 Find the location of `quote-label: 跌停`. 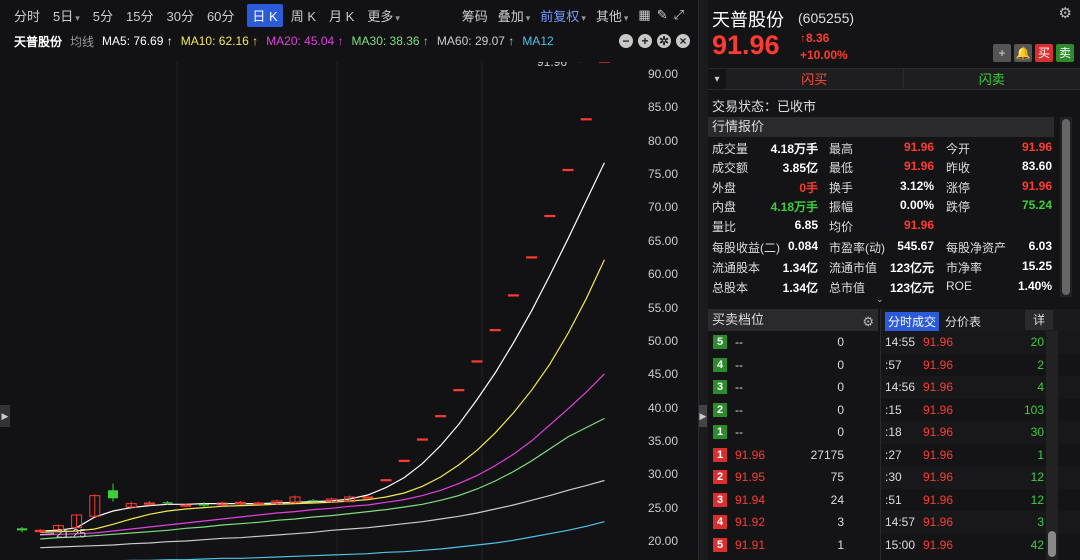

quote-label: 跌停 is located at coordinates (958, 207).